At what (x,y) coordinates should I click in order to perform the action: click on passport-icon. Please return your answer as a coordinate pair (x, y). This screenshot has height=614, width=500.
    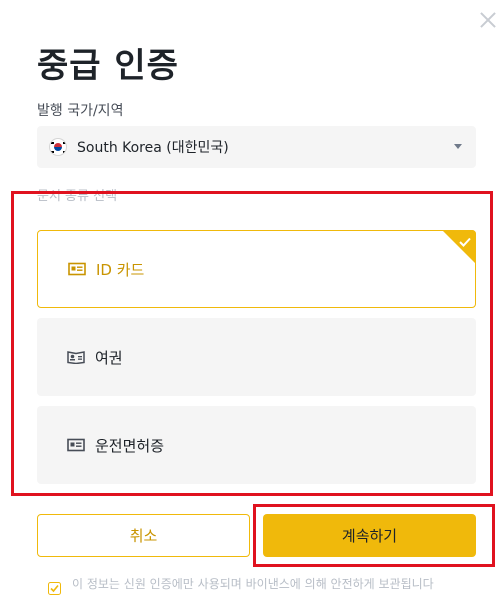
    Looking at the image, I should click on (76, 357).